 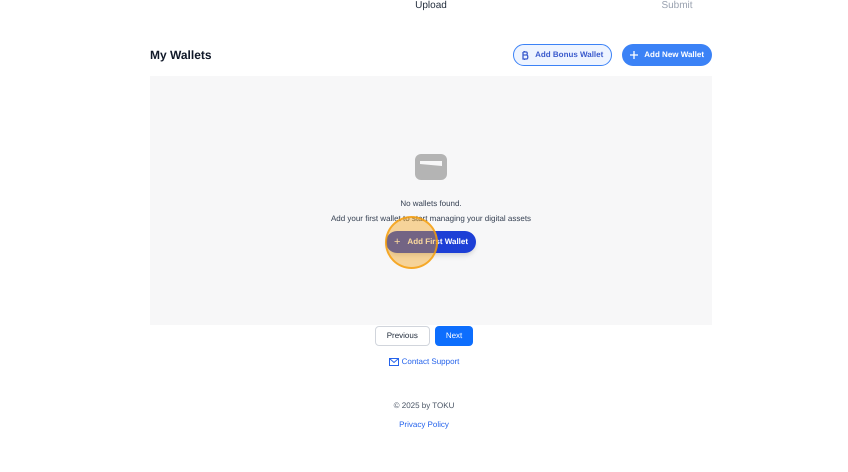 What do you see at coordinates (424, 425) in the screenshot?
I see `privacy-policy-link: Privacy Policy` at bounding box center [424, 425].